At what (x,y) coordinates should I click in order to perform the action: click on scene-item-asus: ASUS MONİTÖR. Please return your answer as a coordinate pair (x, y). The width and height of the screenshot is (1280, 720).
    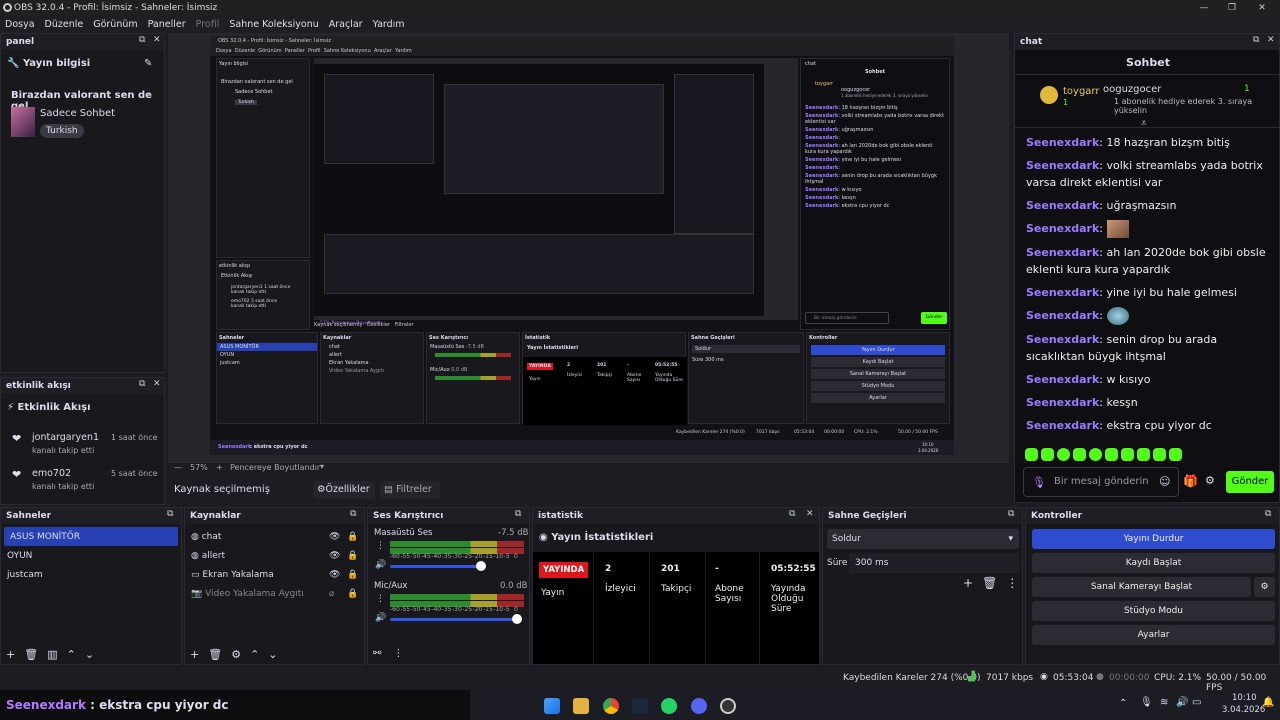
    Looking at the image, I should click on (91, 536).